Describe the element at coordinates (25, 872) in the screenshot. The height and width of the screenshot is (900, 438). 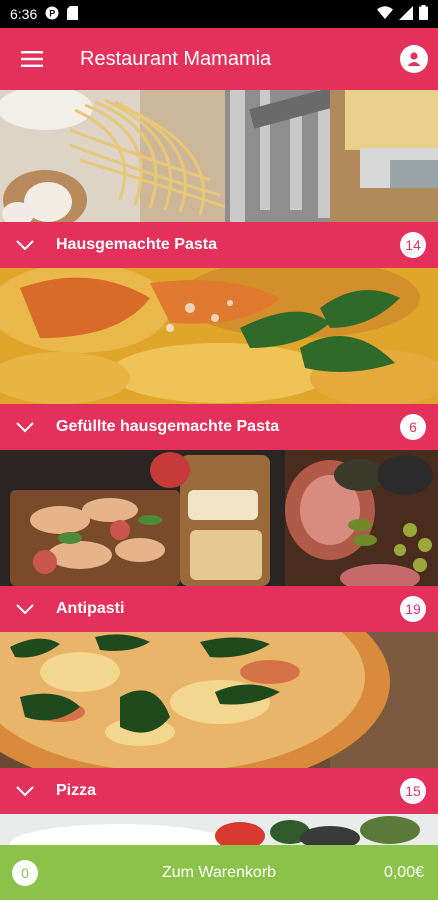
I see `cart-count-badge: 0` at that location.